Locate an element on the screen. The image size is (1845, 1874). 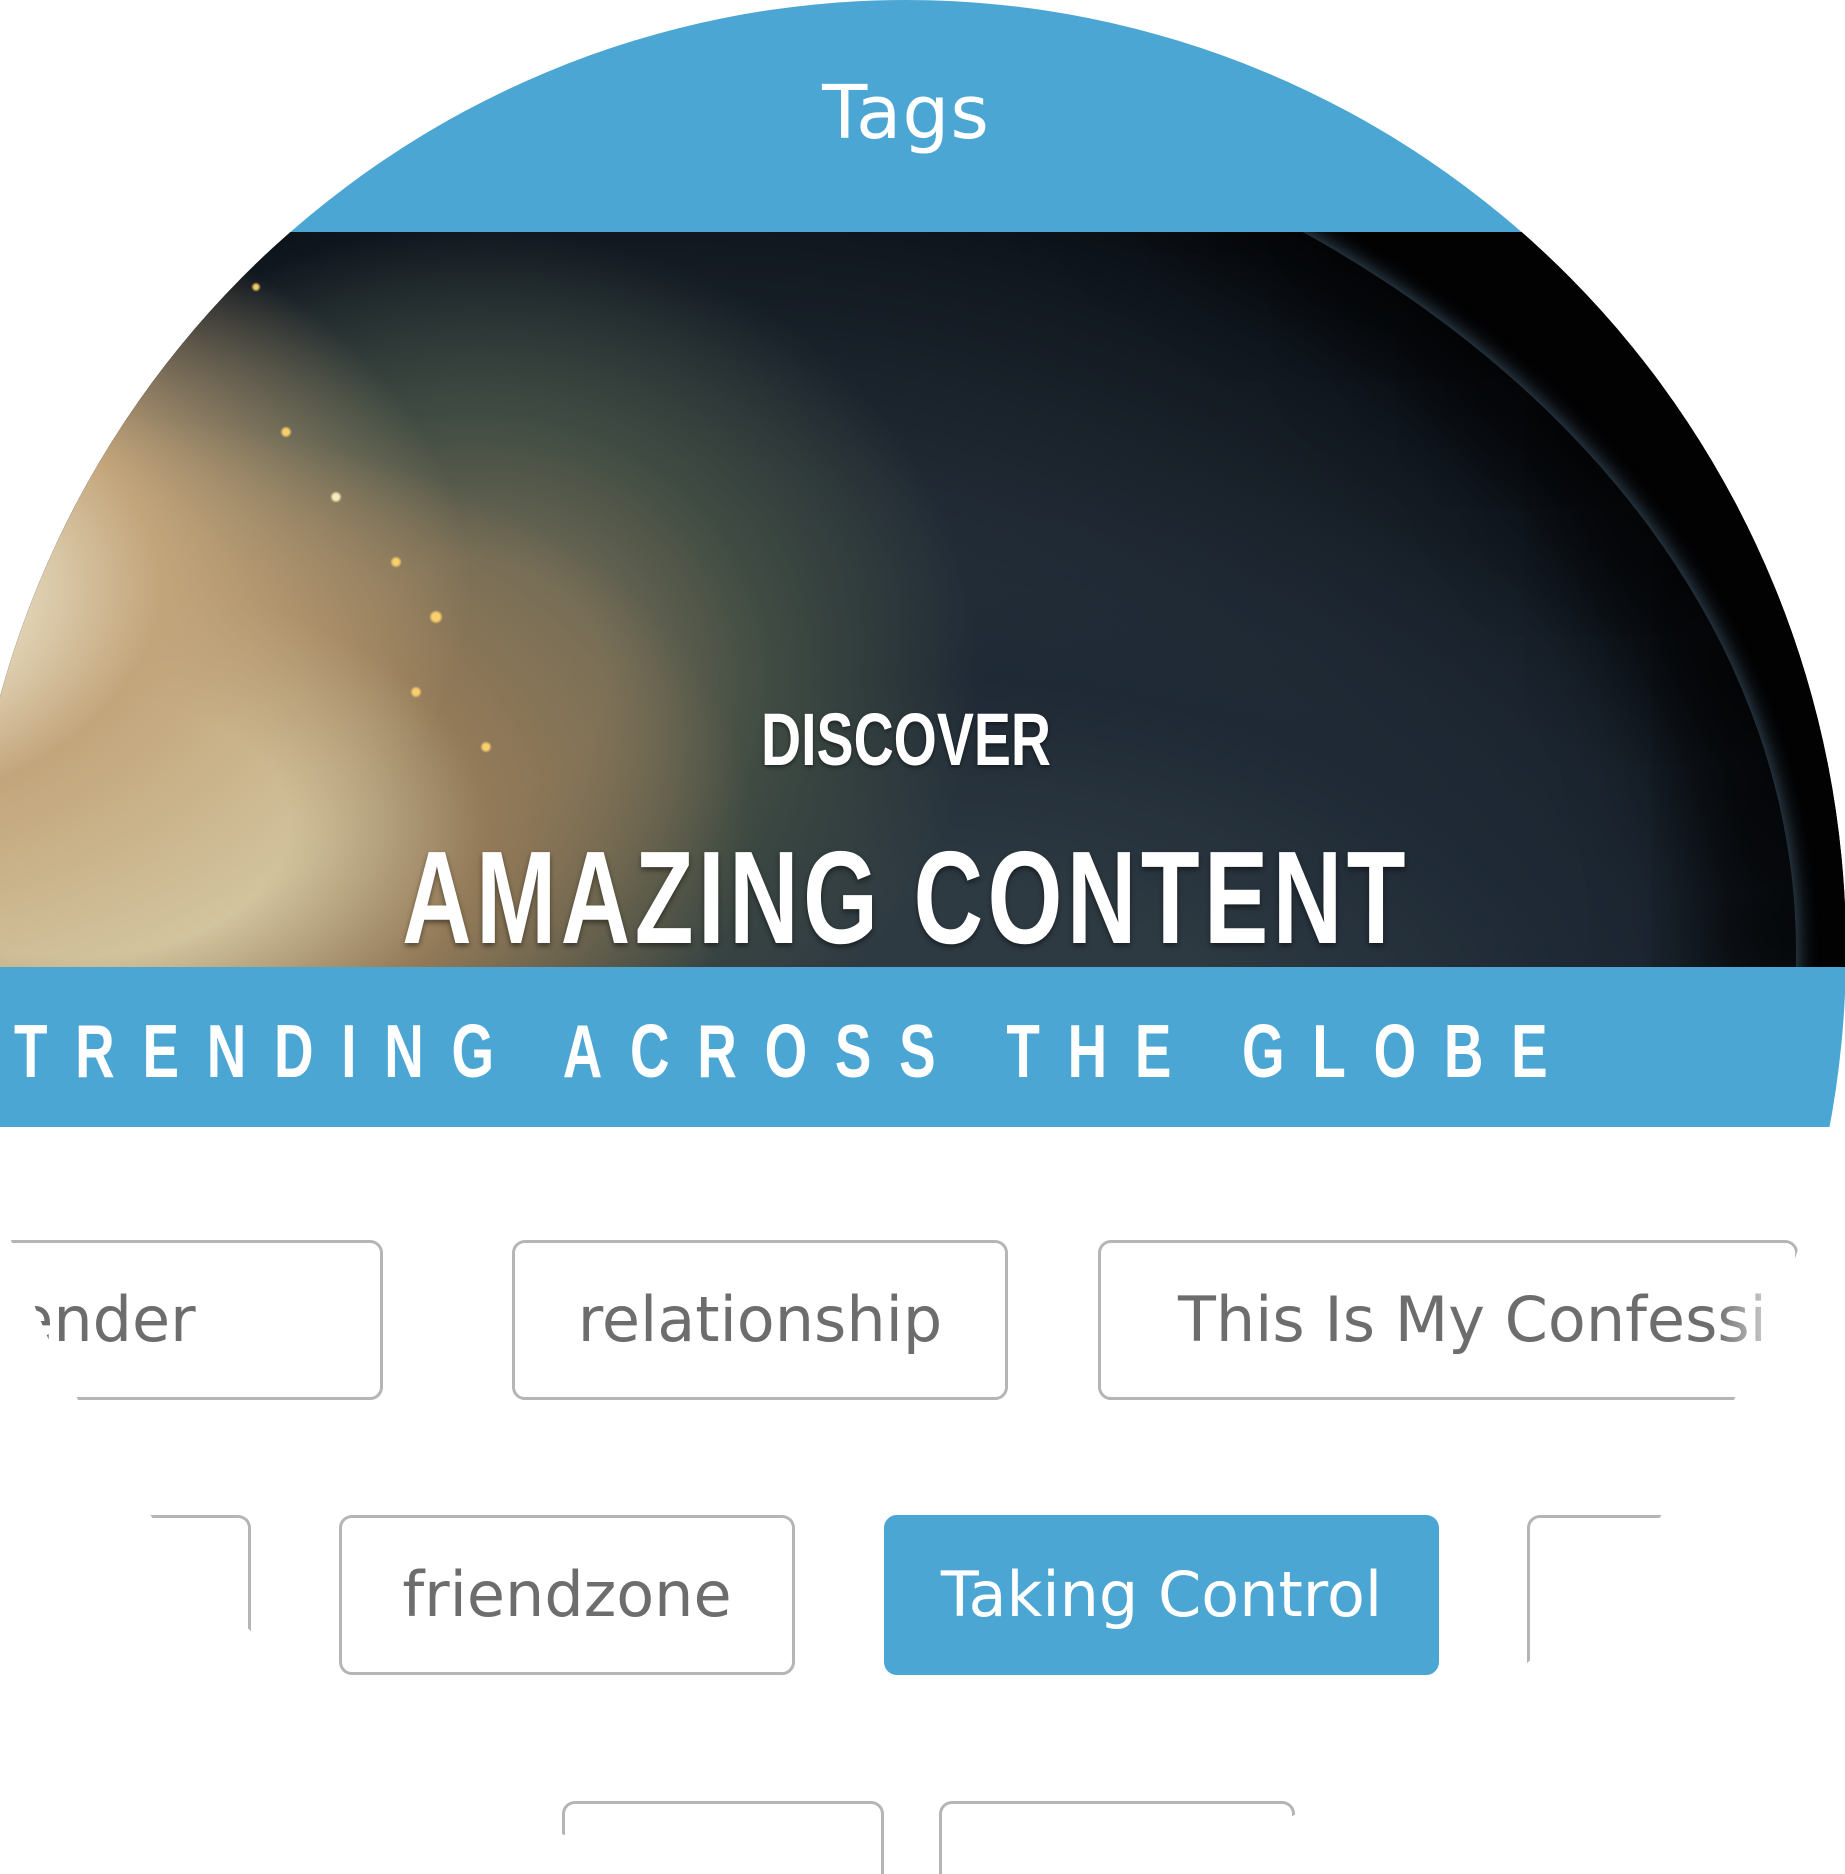
tag-label: relationship is located at coordinates (760, 1319).